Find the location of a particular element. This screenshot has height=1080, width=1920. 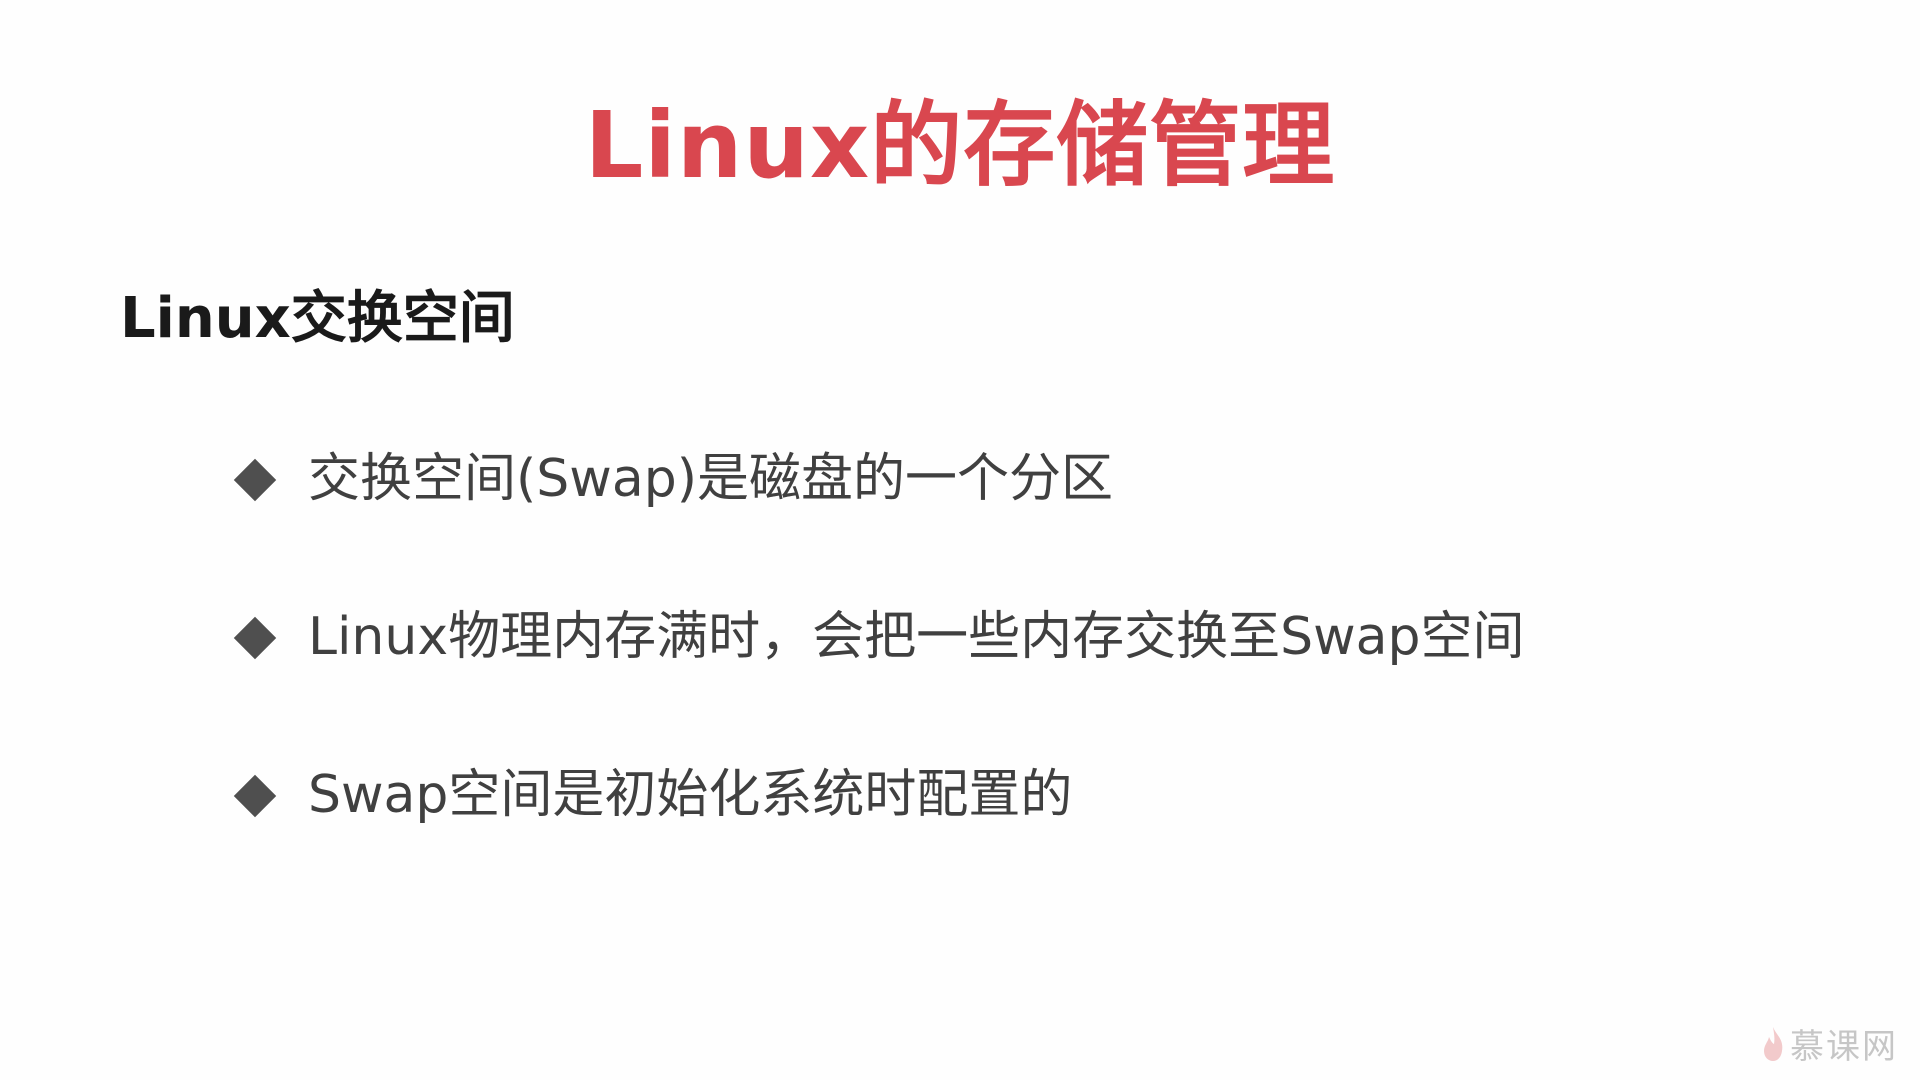

slide-title: Linux的存储管理 is located at coordinates (960, 145).